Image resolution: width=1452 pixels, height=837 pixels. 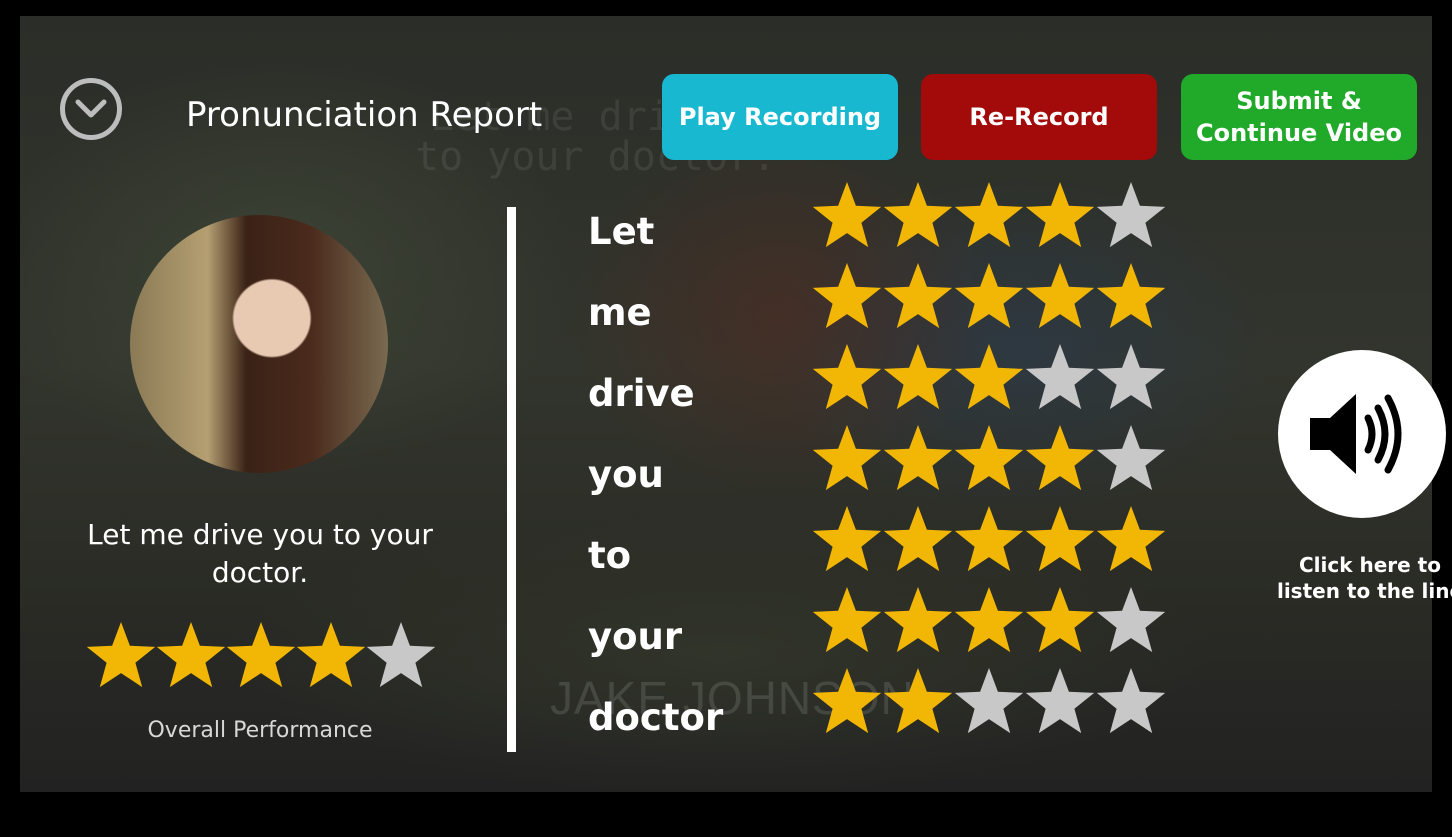 I want to click on overall-star-3-filled, so click(x=261, y=655).